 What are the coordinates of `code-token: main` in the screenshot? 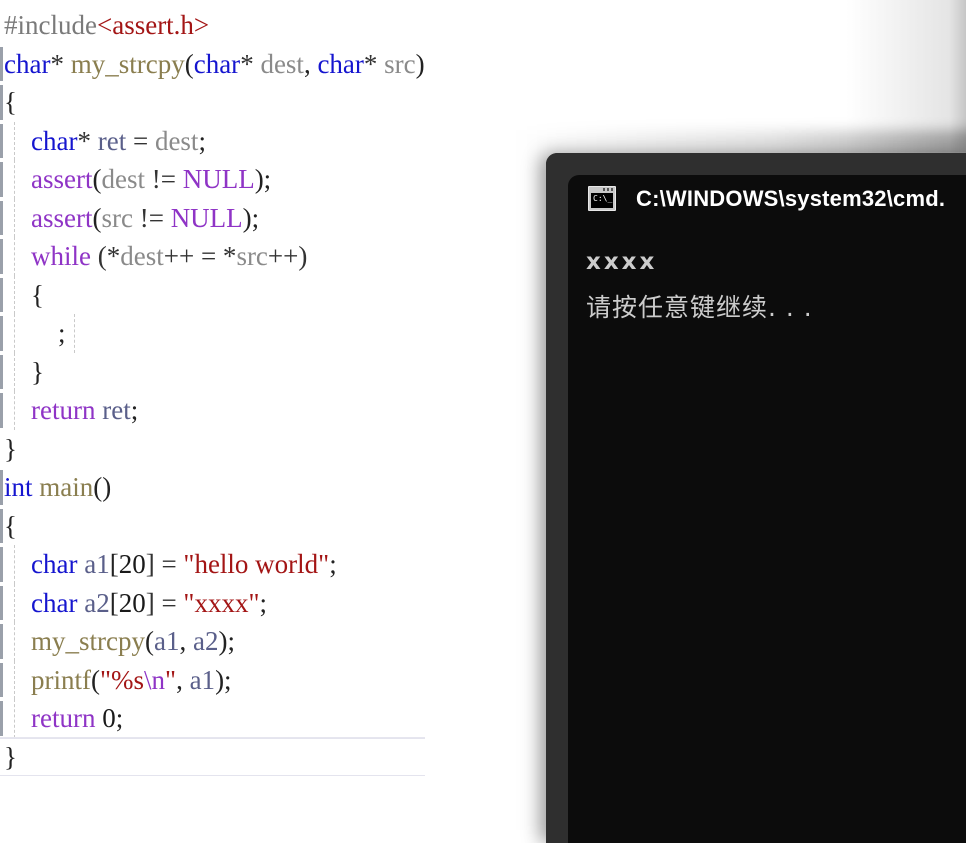 It's located at (66, 487).